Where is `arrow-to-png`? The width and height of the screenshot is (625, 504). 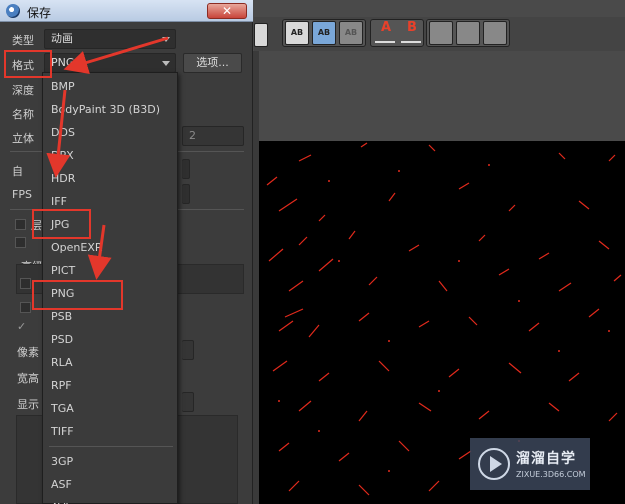
arrow-to-png is located at coordinates (99, 252).